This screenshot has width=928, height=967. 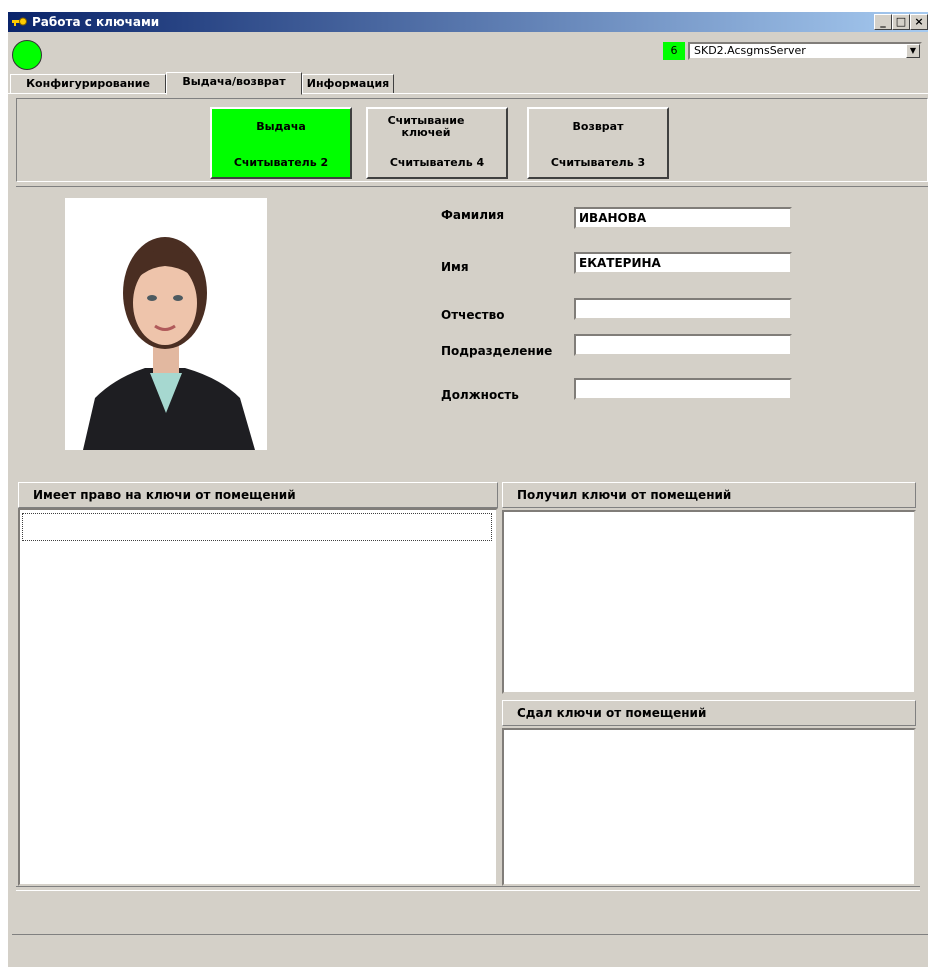 What do you see at coordinates (750, 50) in the screenshot?
I see `server-select-value: SKD2.AcsgmsServer` at bounding box center [750, 50].